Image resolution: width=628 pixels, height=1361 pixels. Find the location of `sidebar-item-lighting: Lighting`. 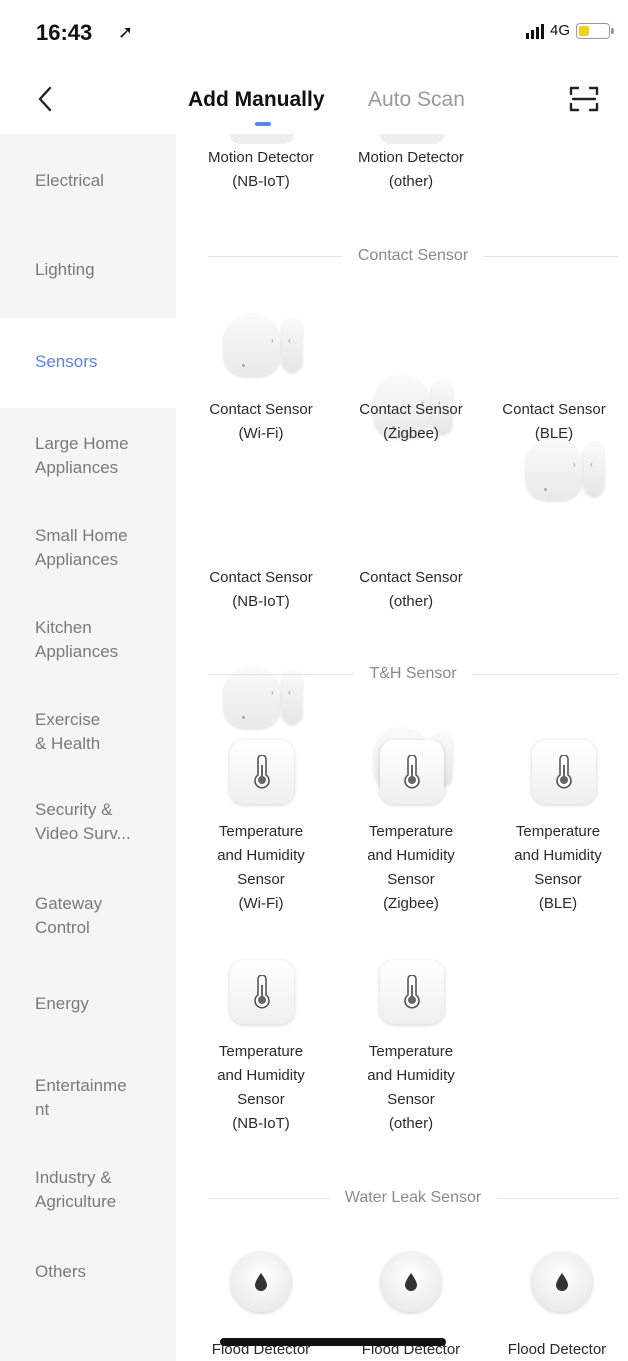

sidebar-item-lighting: Lighting is located at coordinates (88, 272).